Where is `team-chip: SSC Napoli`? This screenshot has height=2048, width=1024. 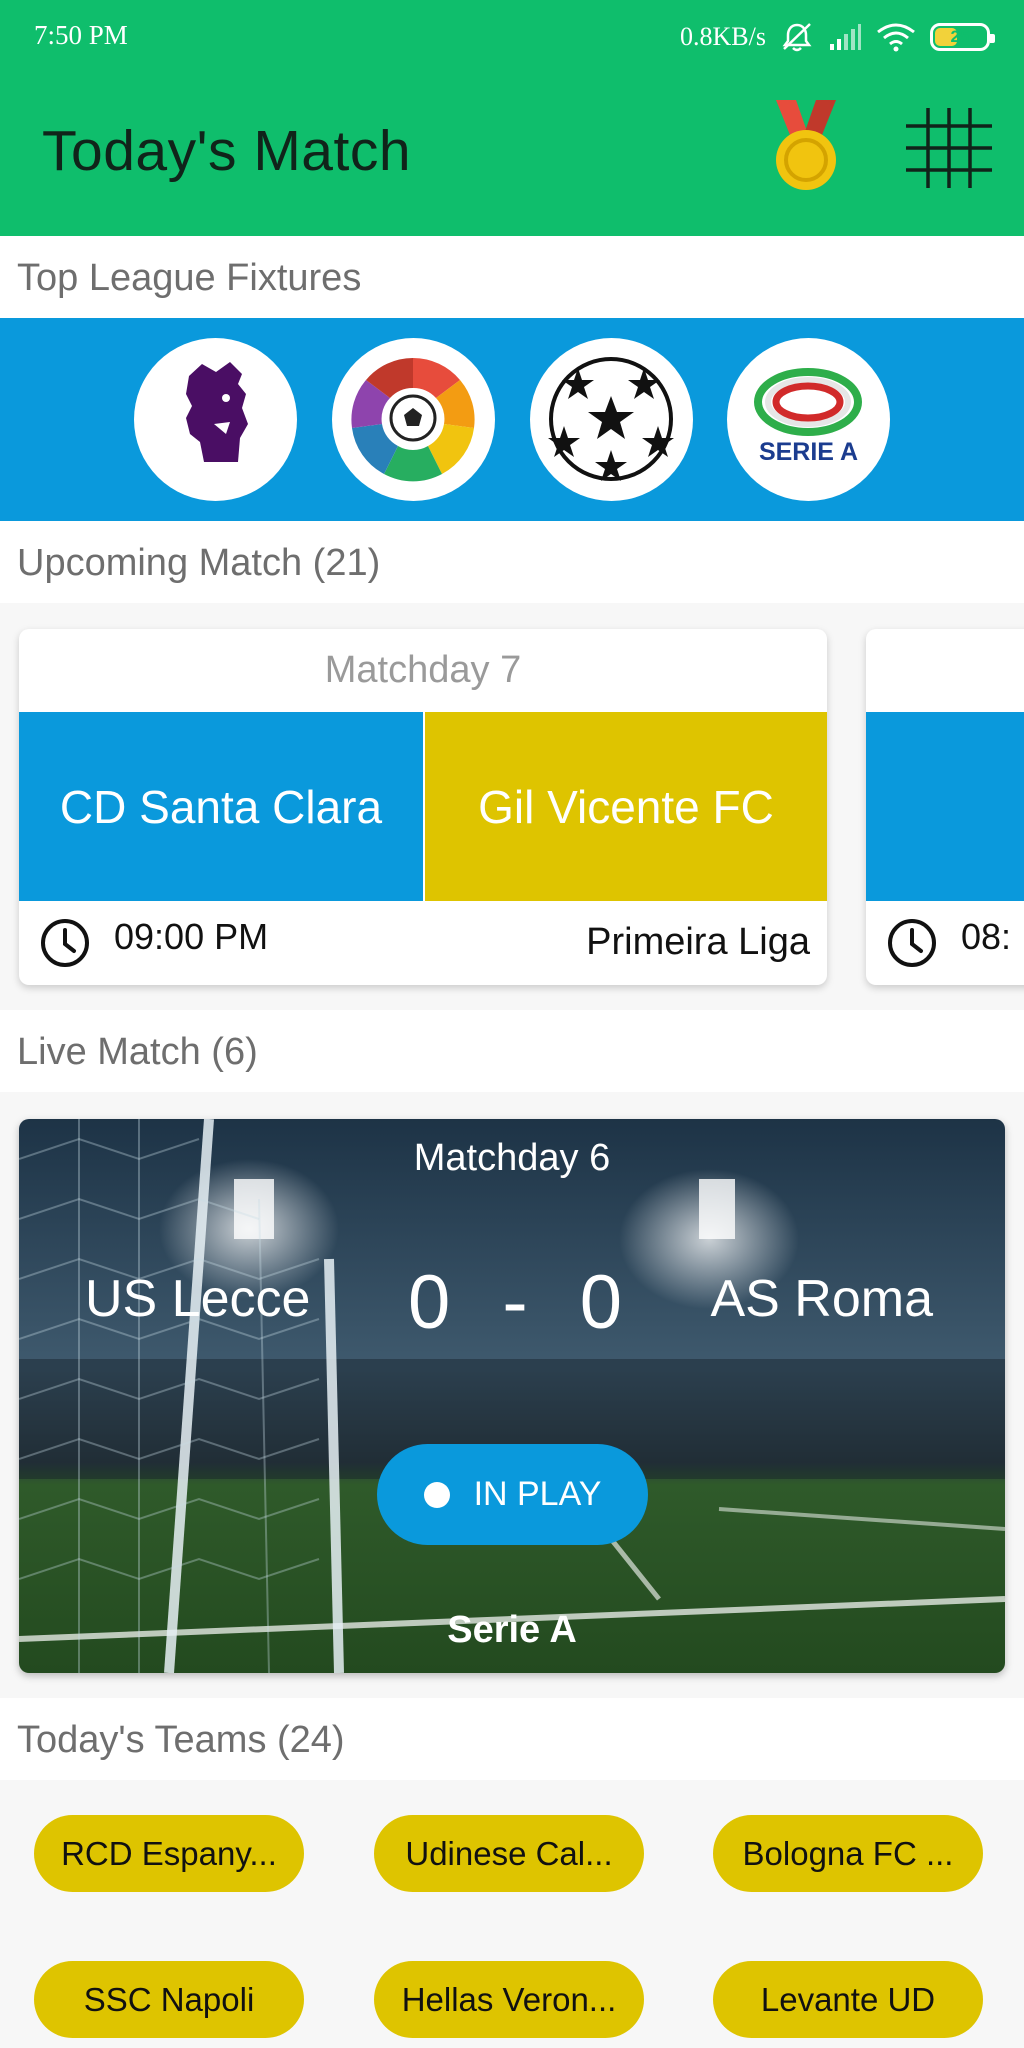 team-chip: SSC Napoli is located at coordinates (169, 1999).